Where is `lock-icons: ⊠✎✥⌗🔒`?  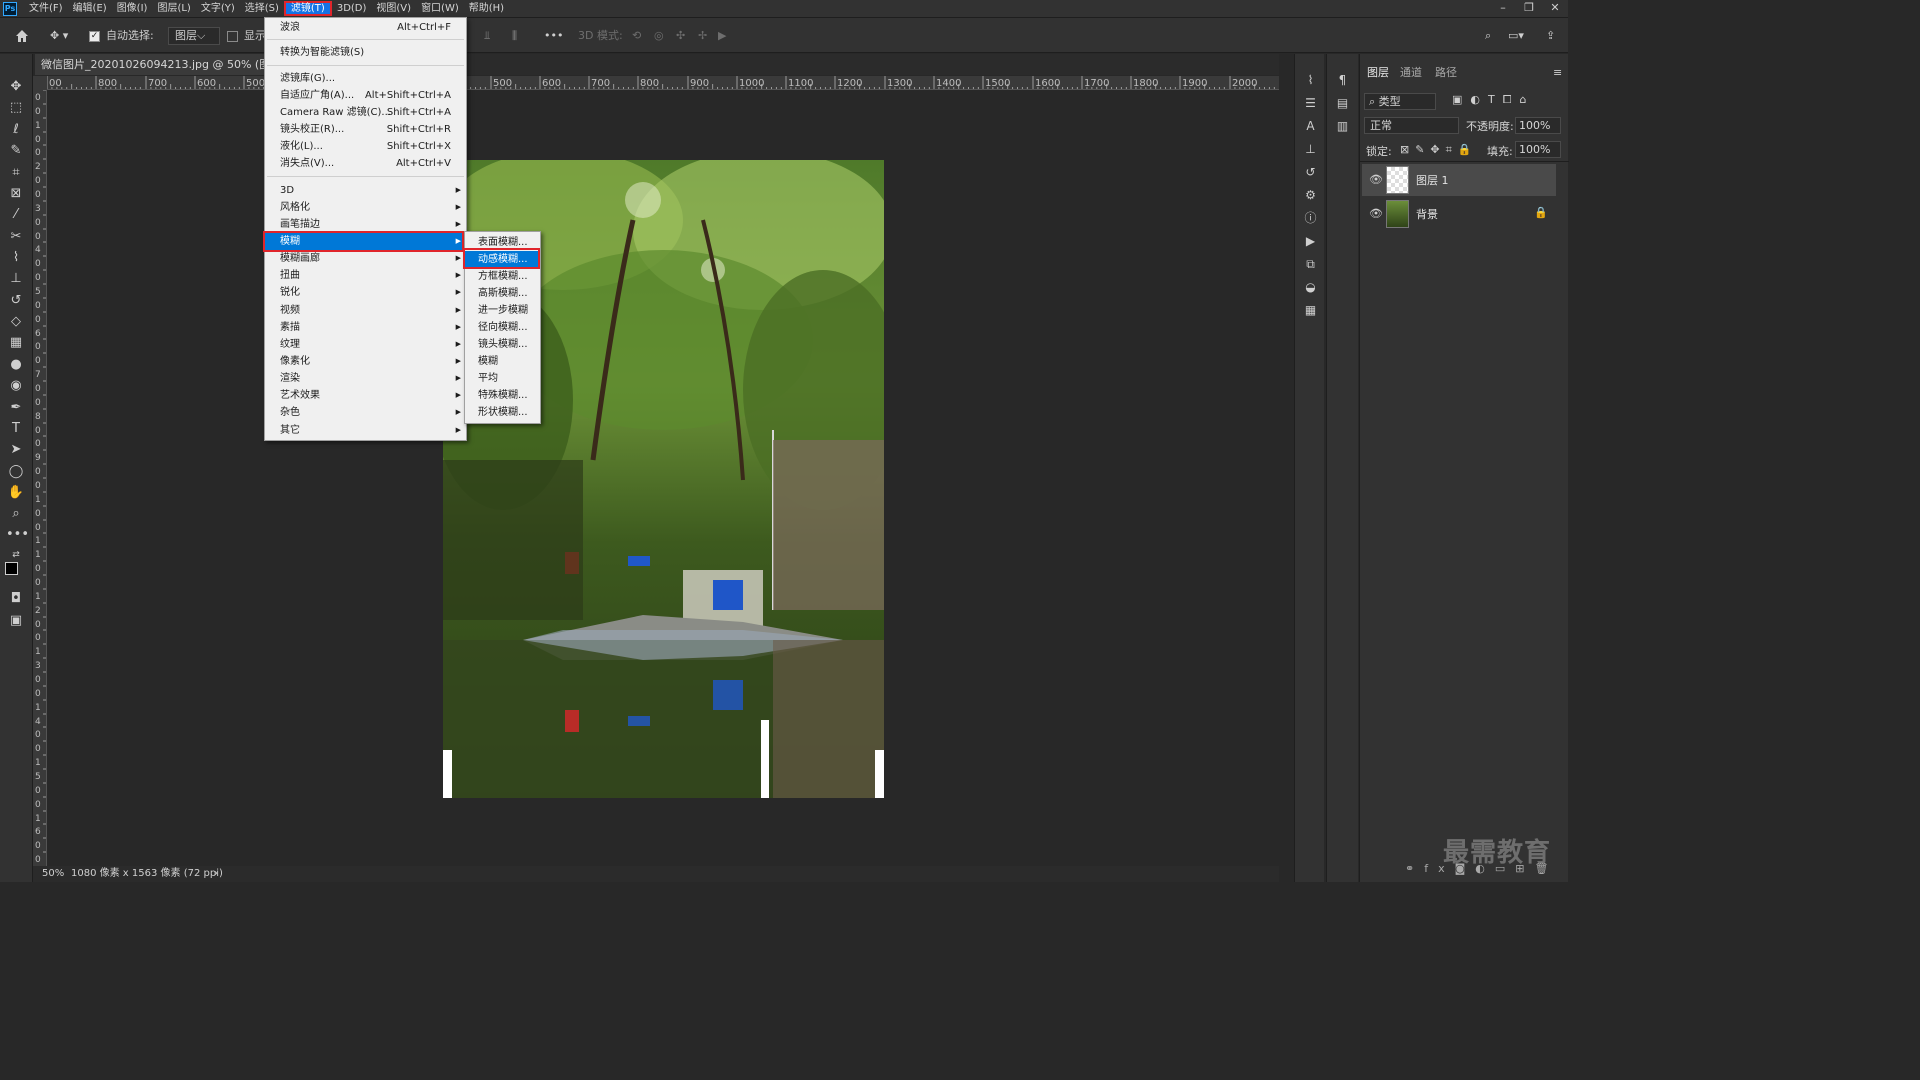
lock-icons: ⊠✎✥⌗🔒 is located at coordinates (1439, 150).